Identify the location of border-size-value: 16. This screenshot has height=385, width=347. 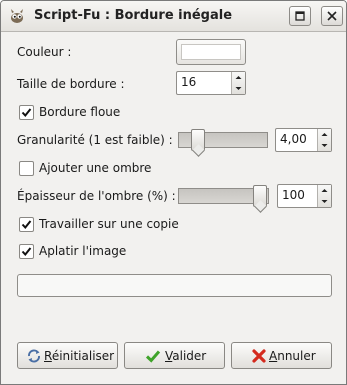
(189, 82).